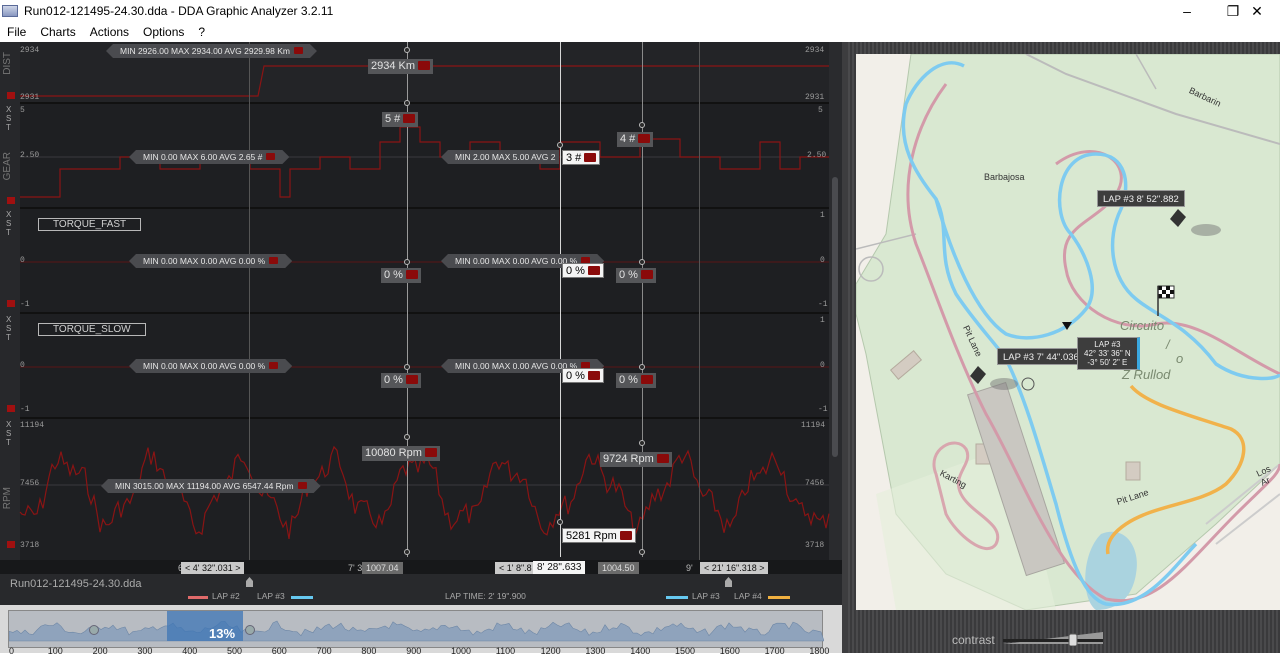 This screenshot has width=1280, height=656. I want to click on overview-tick: 1600, so click(729, 651).